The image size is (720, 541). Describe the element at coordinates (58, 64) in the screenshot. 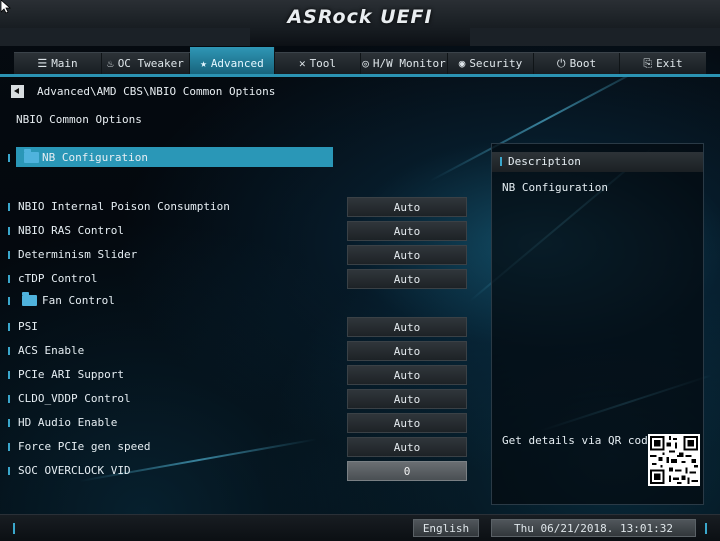

I see `tab-main: ☰ Main` at that location.